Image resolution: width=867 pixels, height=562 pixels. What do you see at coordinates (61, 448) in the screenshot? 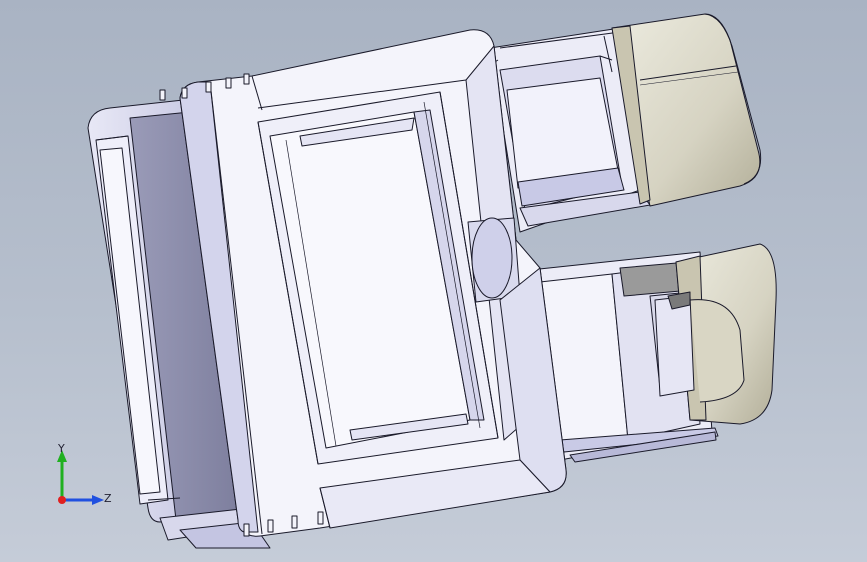
I see `y-axis-label: Y` at bounding box center [61, 448].